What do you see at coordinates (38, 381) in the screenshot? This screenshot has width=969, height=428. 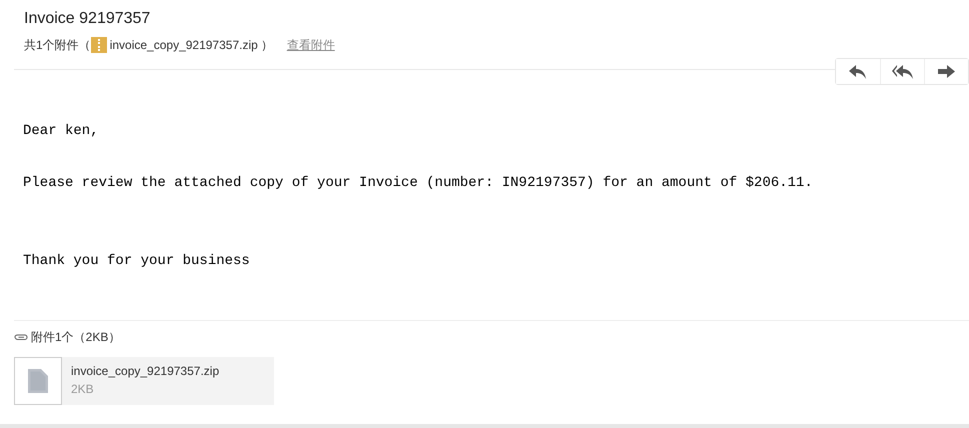 I see `file-icon` at bounding box center [38, 381].